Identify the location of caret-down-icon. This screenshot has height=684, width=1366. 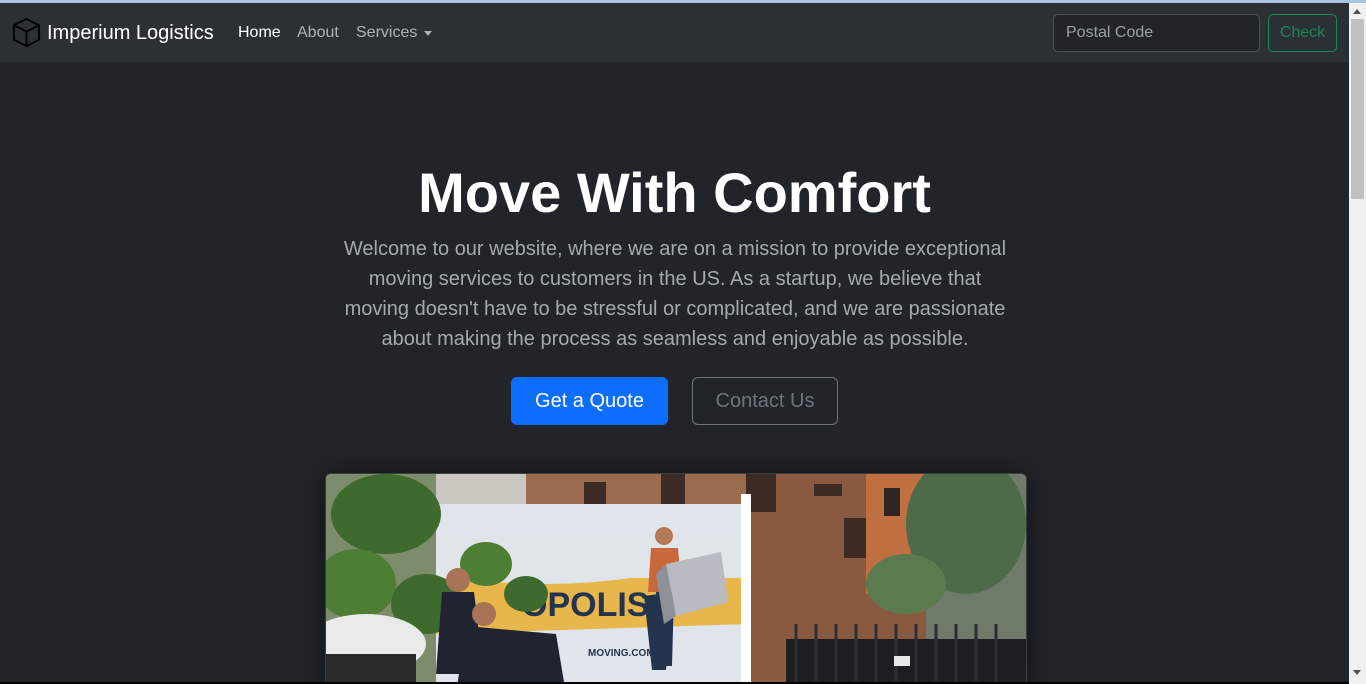
(428, 33).